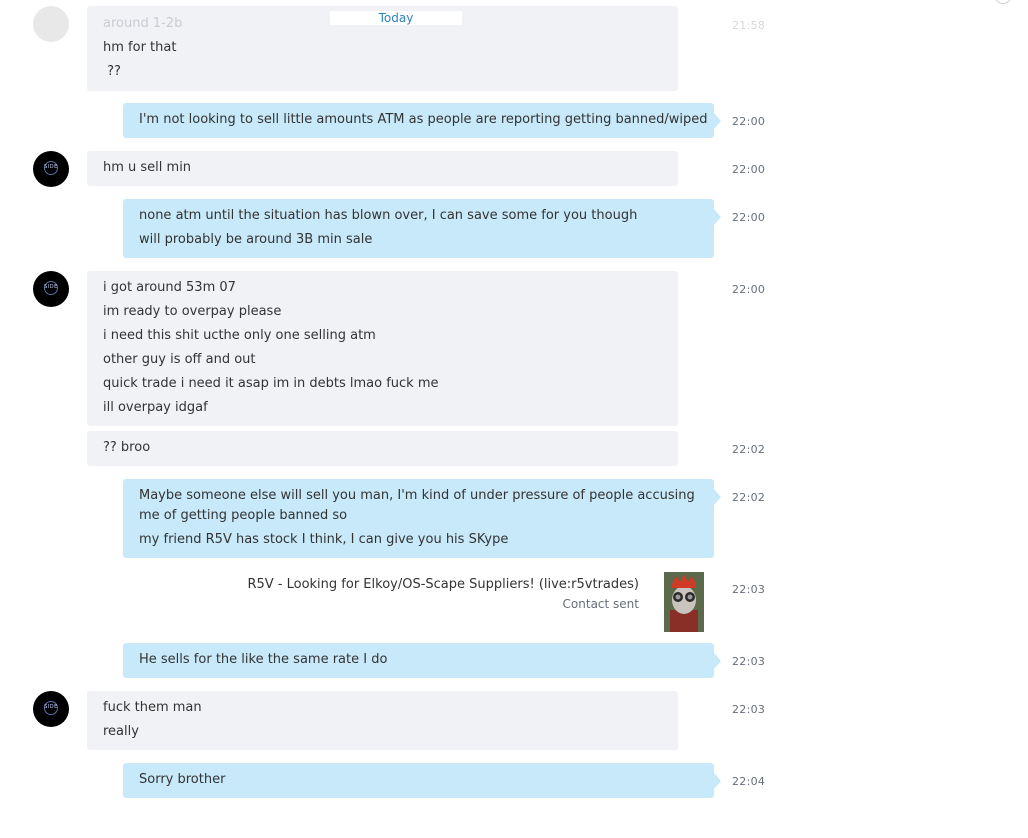 This screenshot has height=838, width=1028. What do you see at coordinates (422, 780) in the screenshot?
I see `message-bubble-outgoing: Sorry brother` at bounding box center [422, 780].